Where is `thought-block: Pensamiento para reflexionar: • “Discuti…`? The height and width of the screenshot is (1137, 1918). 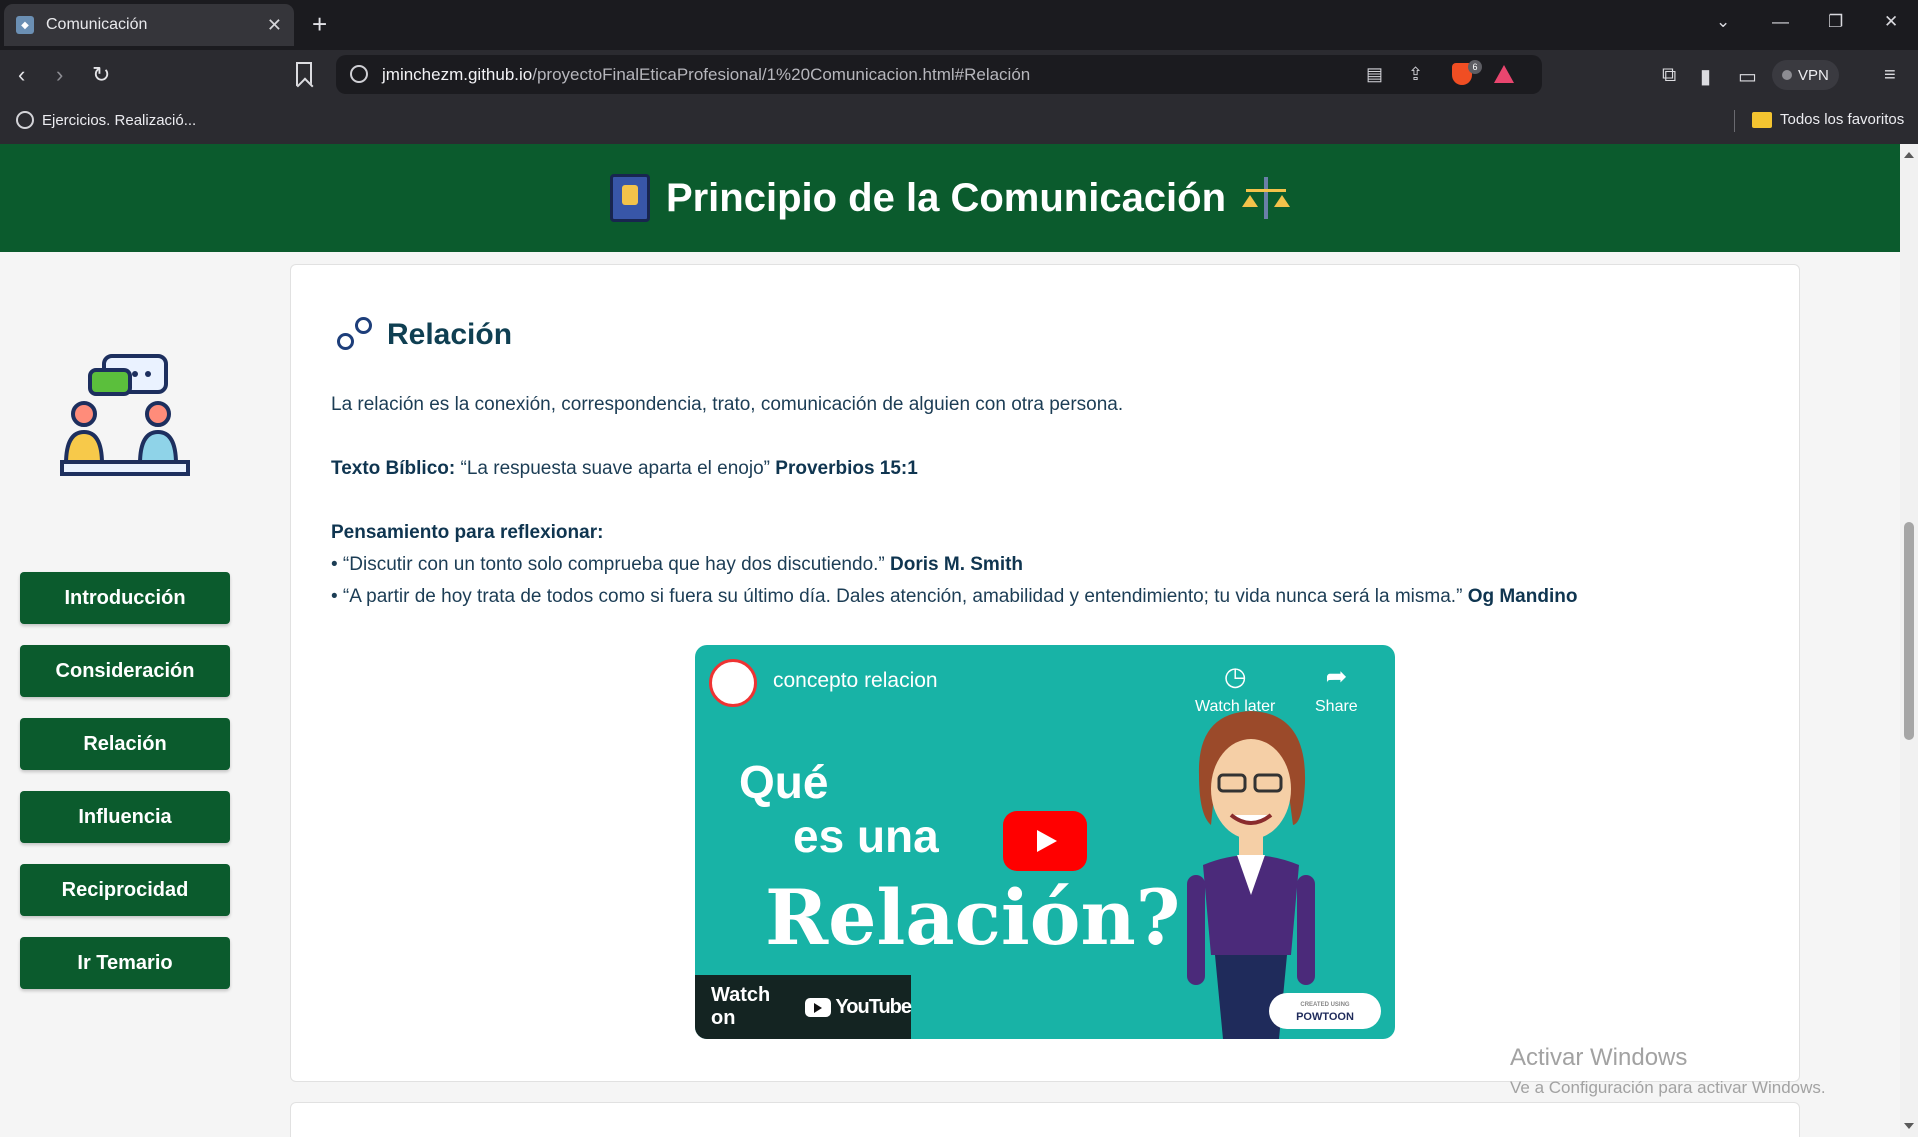
thought-block: Pensamiento para reflexionar: • “Discuti… is located at coordinates (954, 565).